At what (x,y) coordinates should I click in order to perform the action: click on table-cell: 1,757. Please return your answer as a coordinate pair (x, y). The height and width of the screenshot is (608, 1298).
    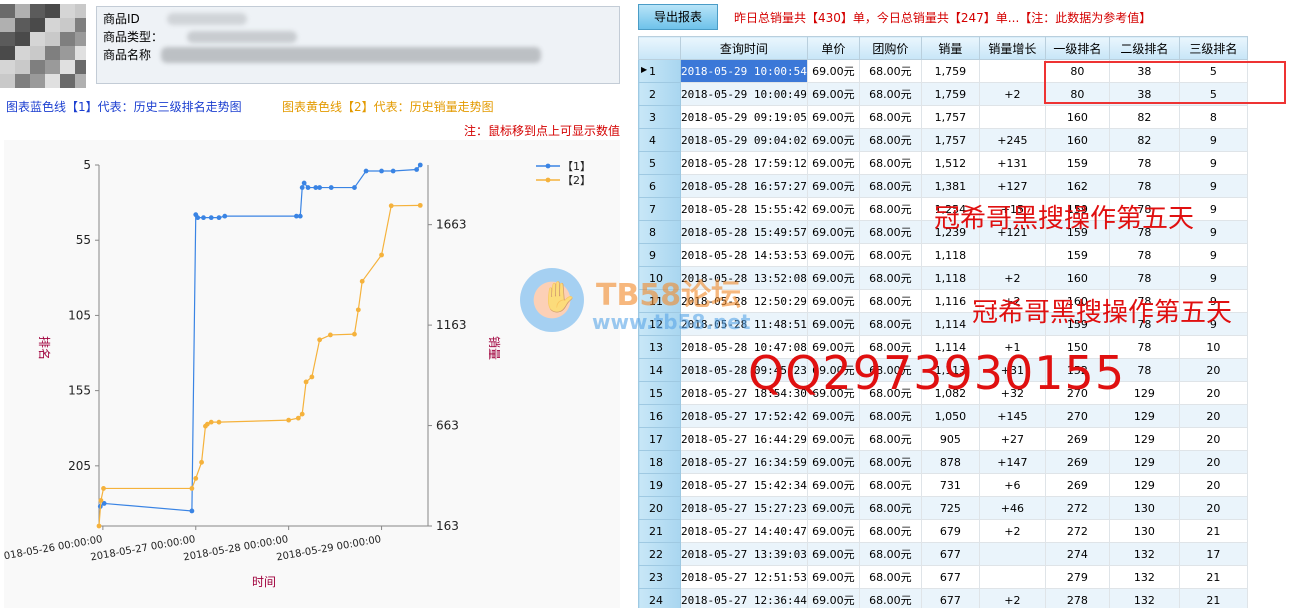
    Looking at the image, I should click on (950, 117).